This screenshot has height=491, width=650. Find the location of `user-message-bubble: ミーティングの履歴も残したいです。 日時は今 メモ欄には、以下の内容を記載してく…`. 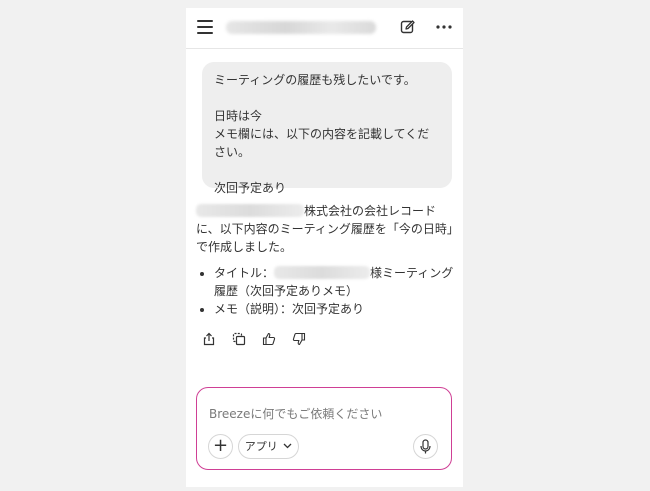

user-message-bubble: ミーティングの履歴も残したいです。 日時は今 メモ欄には、以下の内容を記載してく… is located at coordinates (327, 128).